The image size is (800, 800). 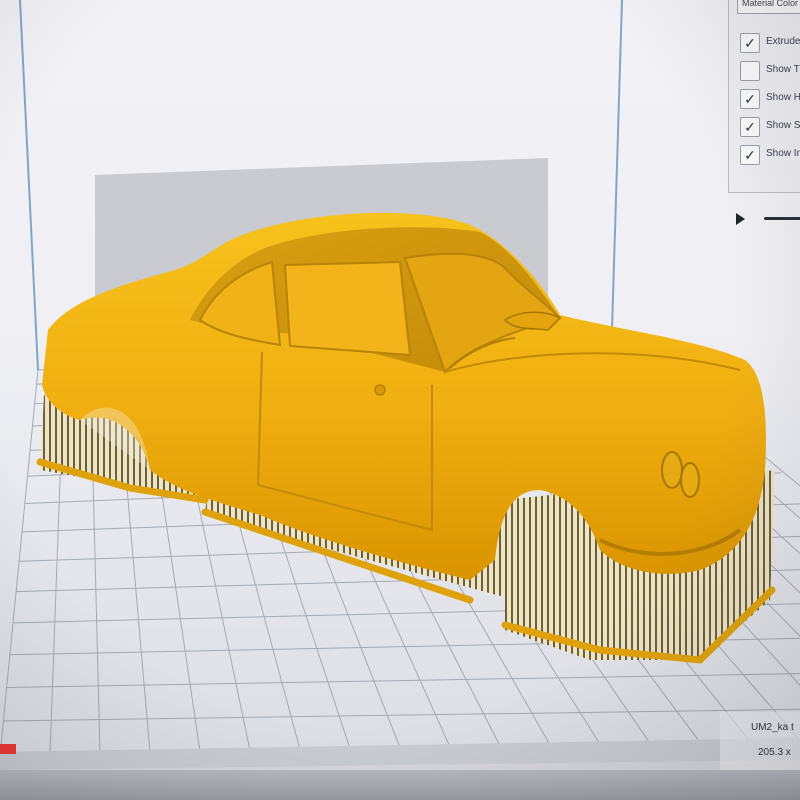 I want to click on volume-edge-left, so click(x=29, y=185).